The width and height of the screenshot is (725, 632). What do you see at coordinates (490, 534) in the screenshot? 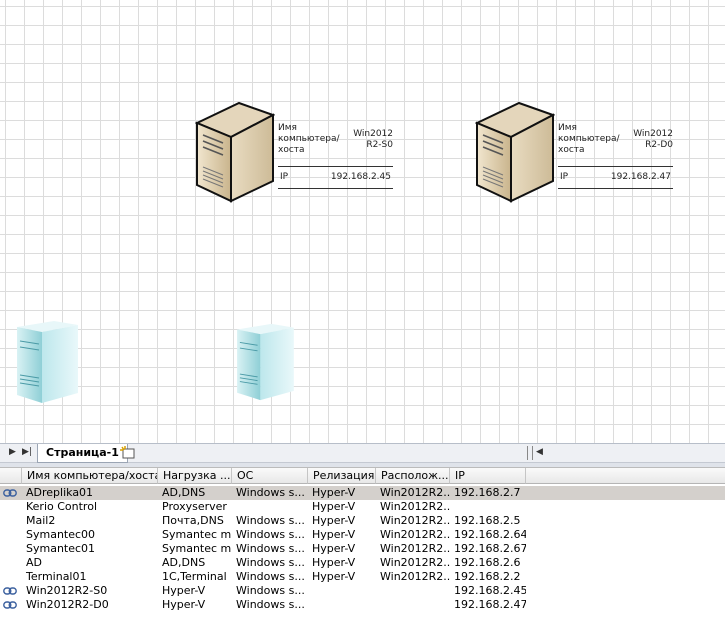
I see `cell-ip: 192.168.2.64` at bounding box center [490, 534].